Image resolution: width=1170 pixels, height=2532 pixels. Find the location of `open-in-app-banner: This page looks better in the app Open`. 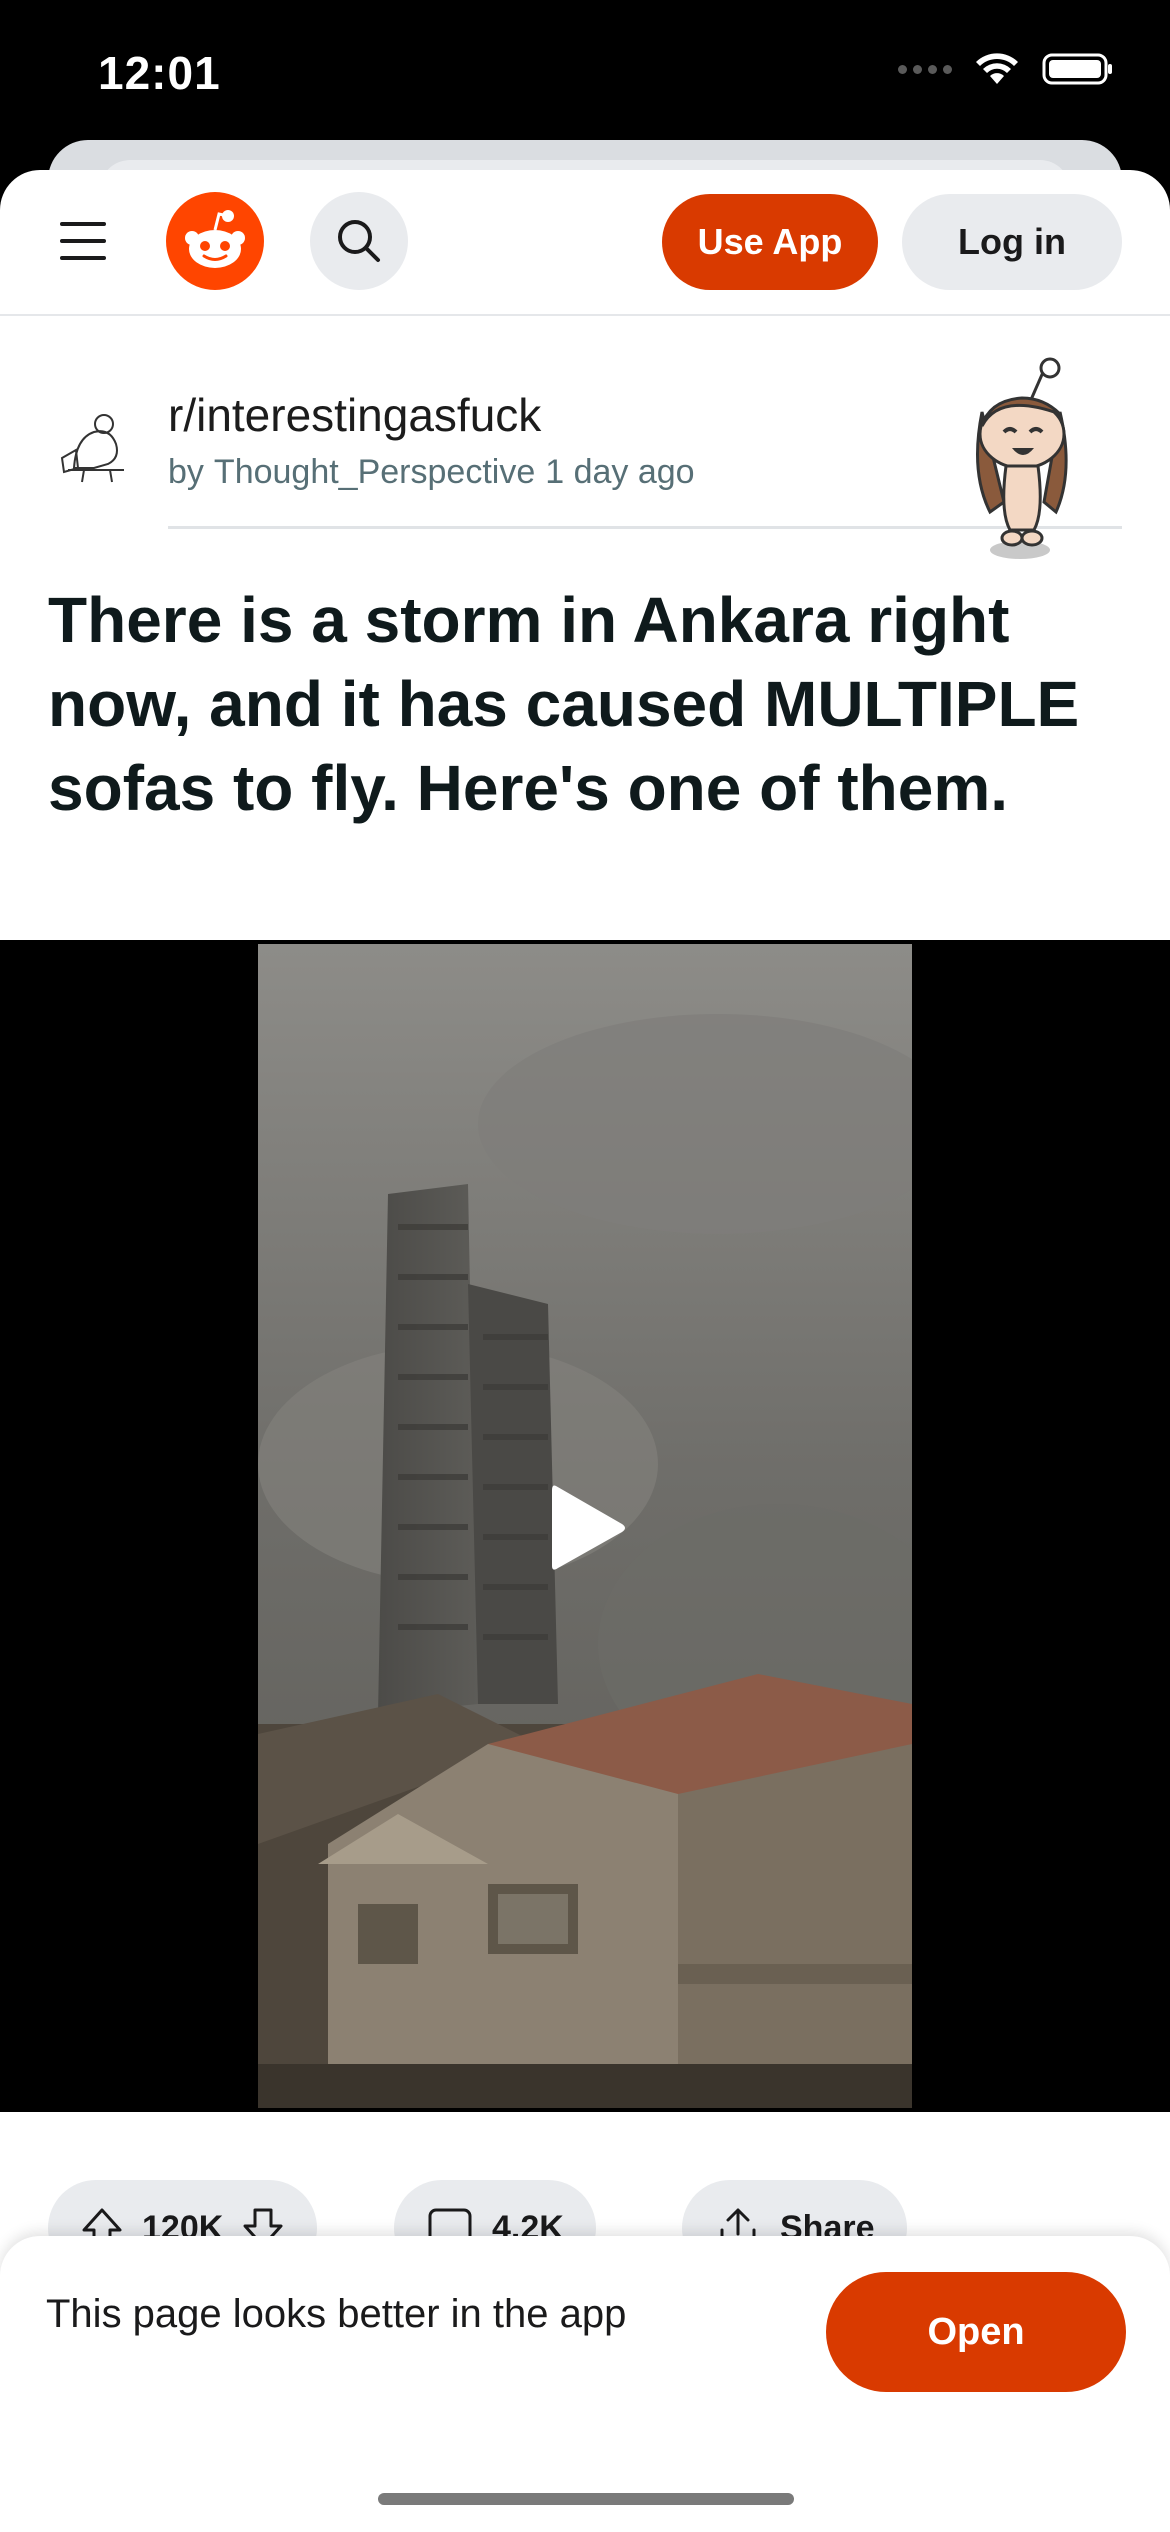

open-in-app-banner: This page looks better in the app Open is located at coordinates (585, 2384).